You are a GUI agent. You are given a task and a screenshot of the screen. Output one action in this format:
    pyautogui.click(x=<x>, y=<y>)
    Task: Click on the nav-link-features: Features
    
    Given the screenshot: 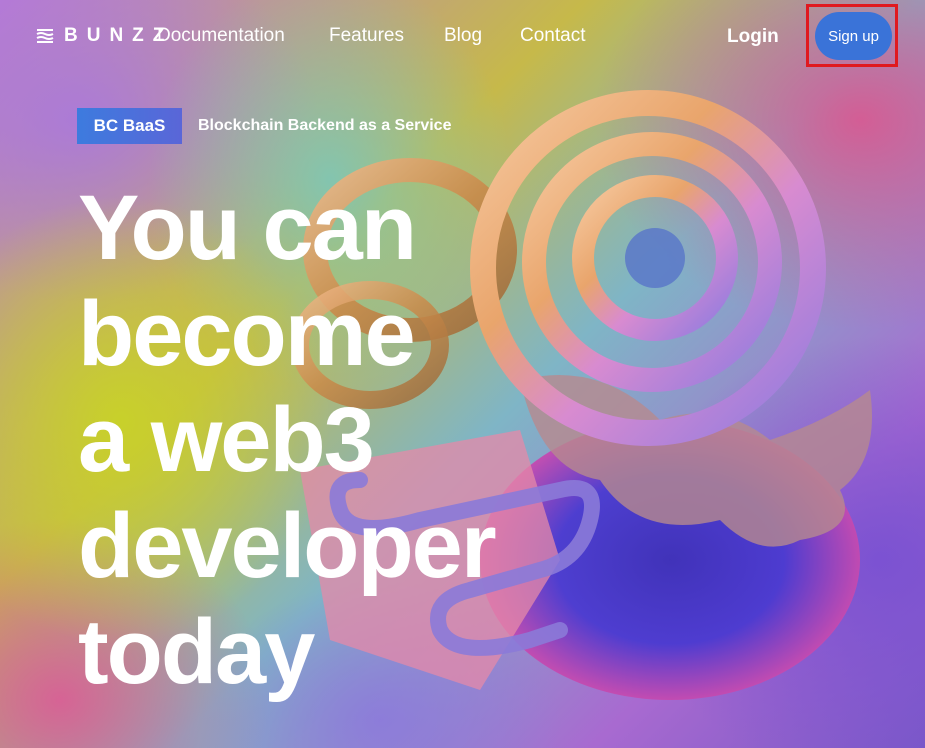 What is the action you would take?
    pyautogui.click(x=366, y=36)
    